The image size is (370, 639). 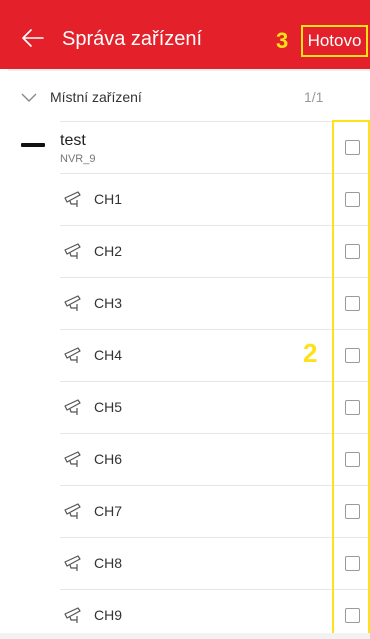 I want to click on channel-label: CH9, so click(x=108, y=615).